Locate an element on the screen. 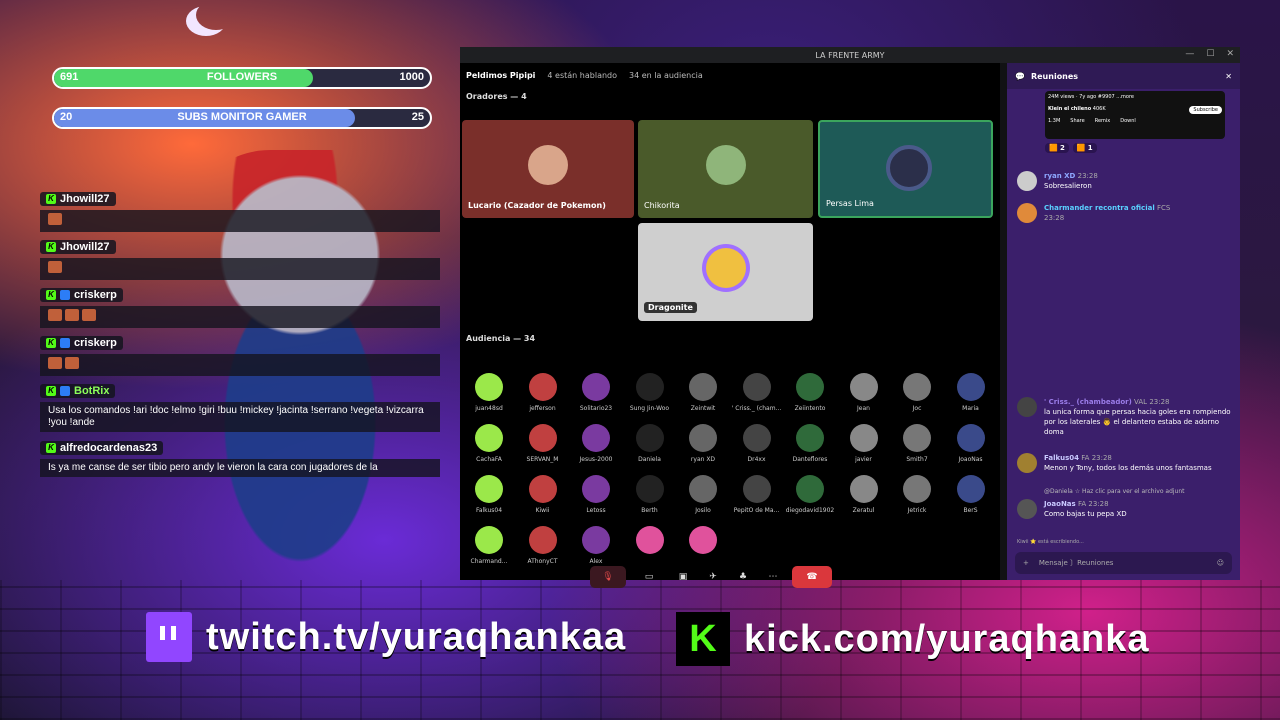 The image size is (1280, 720). audience-member: Berth is located at coordinates (650, 494).